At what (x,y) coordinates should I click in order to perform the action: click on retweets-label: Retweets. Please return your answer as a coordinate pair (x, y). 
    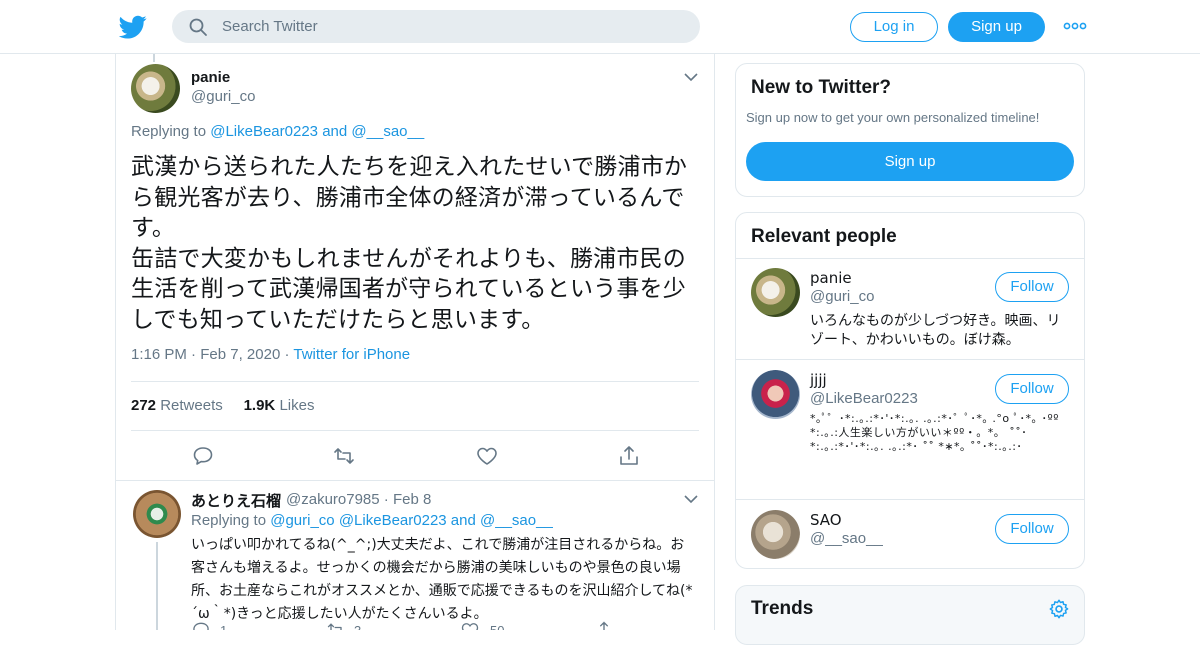
    Looking at the image, I should click on (191, 405).